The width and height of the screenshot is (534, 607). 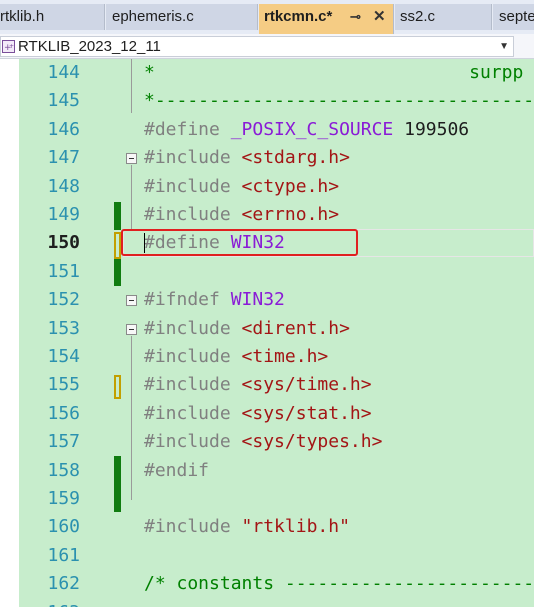 I want to click on code-line: 154 #include <time.h>, so click(x=267, y=357).